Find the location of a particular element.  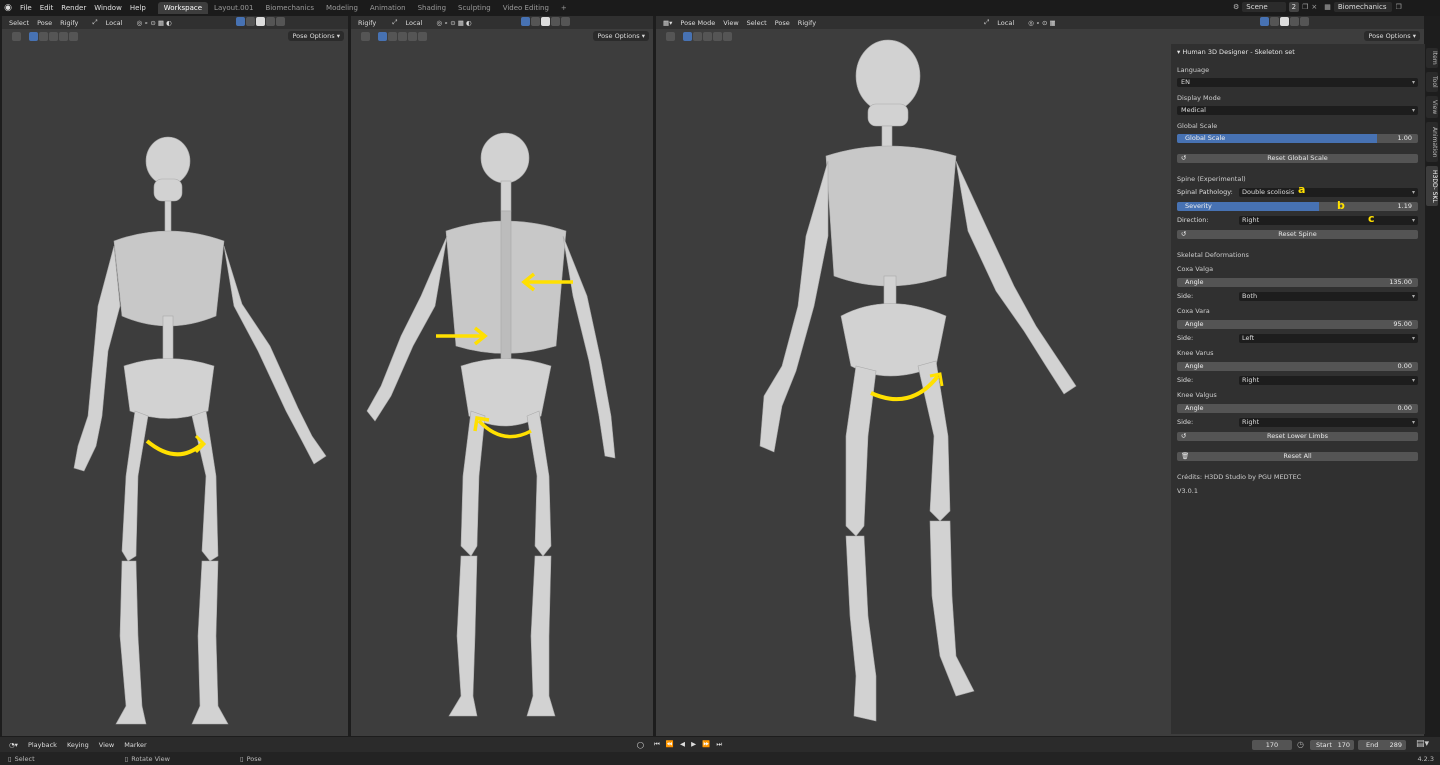

tab-biomechanics: Biomechanics is located at coordinates (289, 8).